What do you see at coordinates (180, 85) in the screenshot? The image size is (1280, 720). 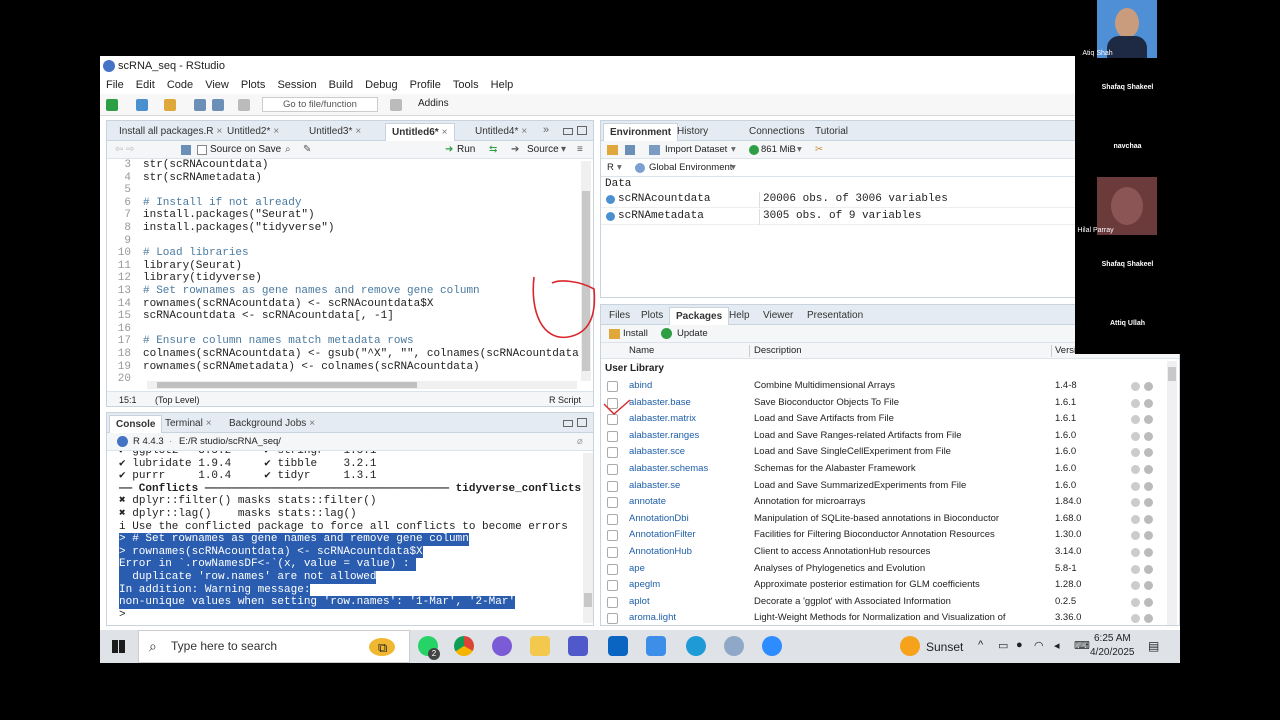 I see `menu-code: Code` at bounding box center [180, 85].